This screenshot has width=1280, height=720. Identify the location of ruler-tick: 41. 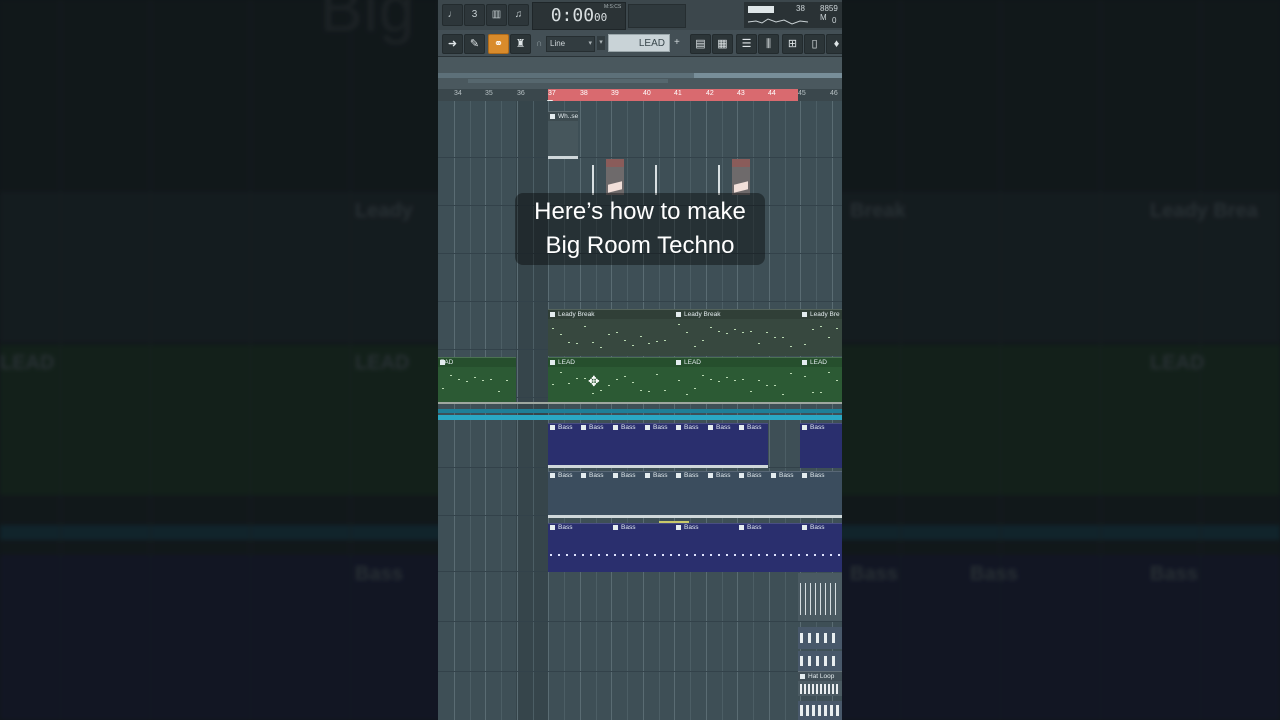
(678, 93).